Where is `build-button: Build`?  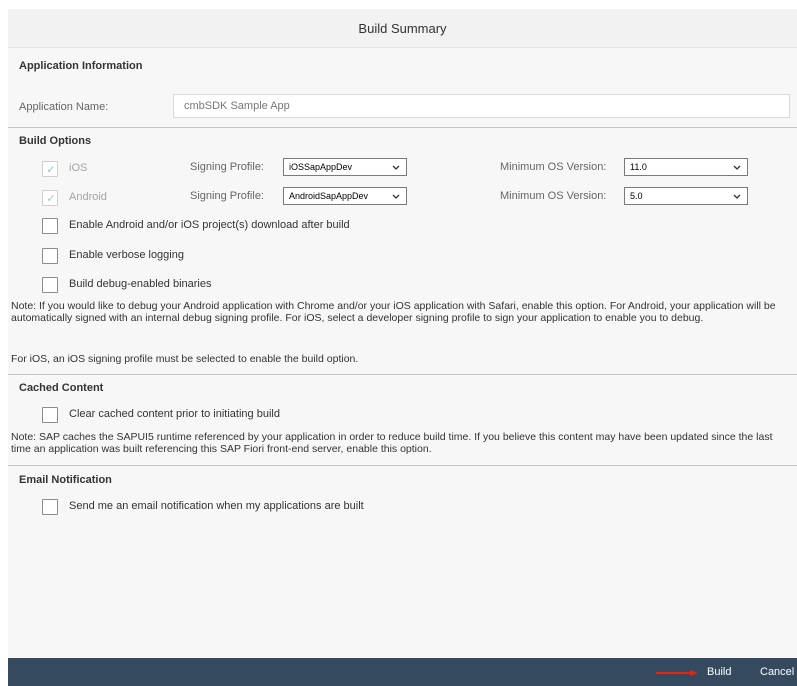
build-button: Build is located at coordinates (719, 672).